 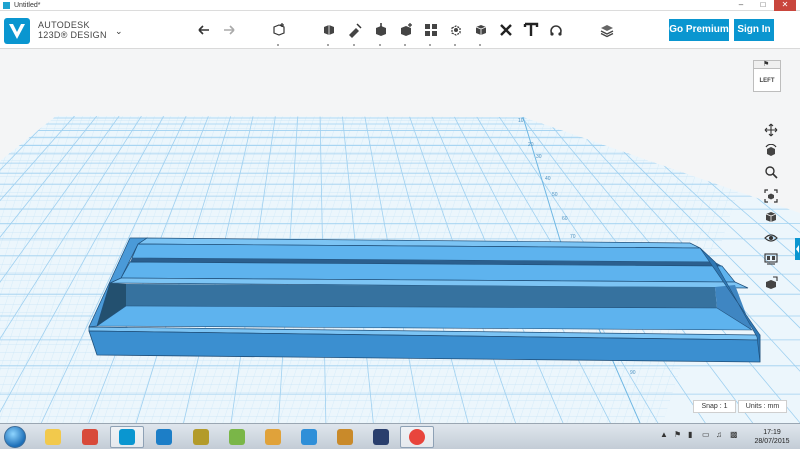 I want to click on taskbar-chrome-button, so click(x=417, y=437).